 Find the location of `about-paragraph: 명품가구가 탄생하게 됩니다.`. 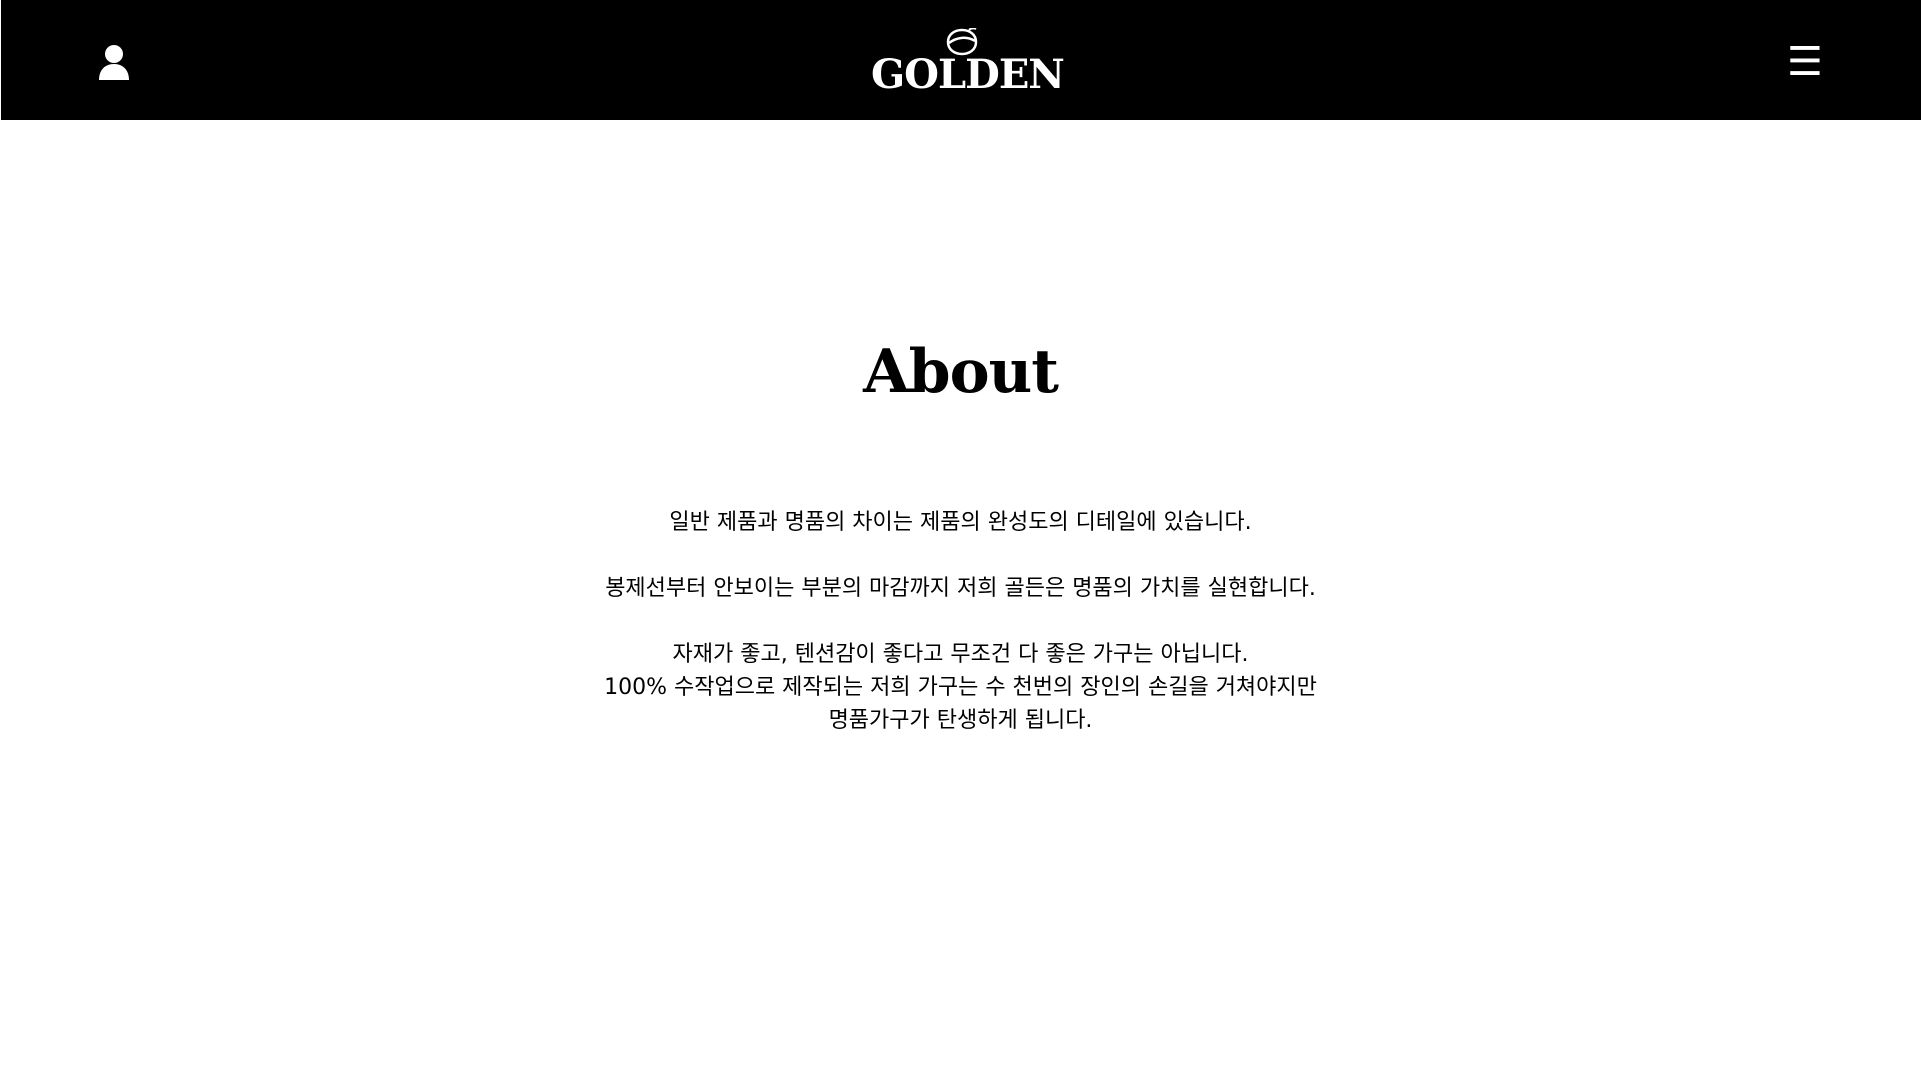

about-paragraph: 명품가구가 탄생하게 됩니다. is located at coordinates (960, 720).